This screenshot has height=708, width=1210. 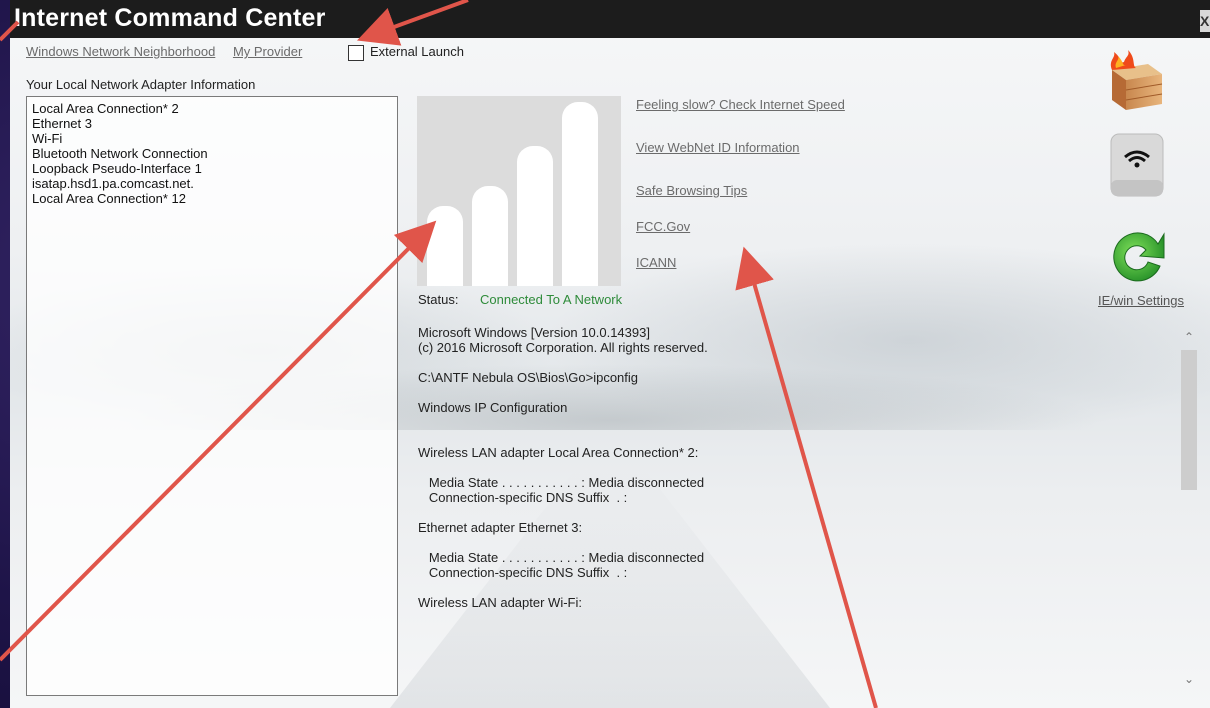 I want to click on firewall-icon, so click(x=1136, y=83).